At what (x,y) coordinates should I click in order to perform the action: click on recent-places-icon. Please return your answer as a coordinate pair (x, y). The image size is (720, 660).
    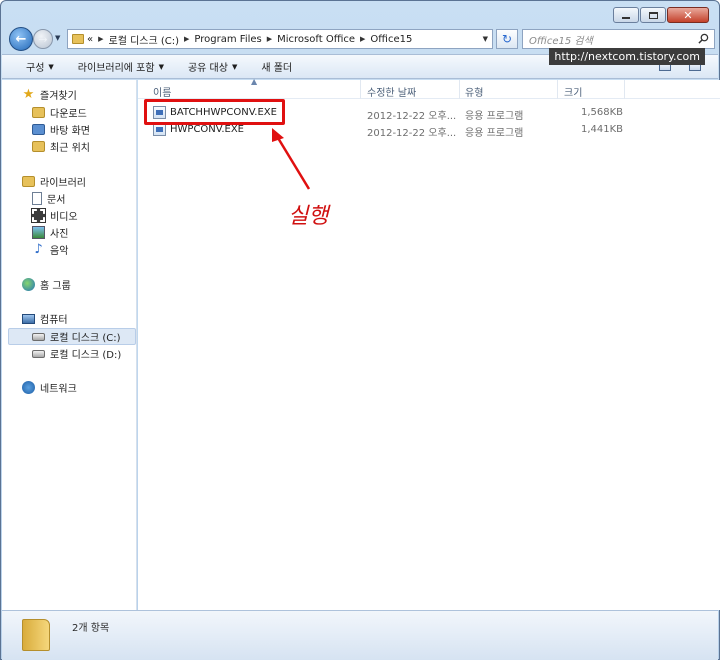
    Looking at the image, I should click on (38, 146).